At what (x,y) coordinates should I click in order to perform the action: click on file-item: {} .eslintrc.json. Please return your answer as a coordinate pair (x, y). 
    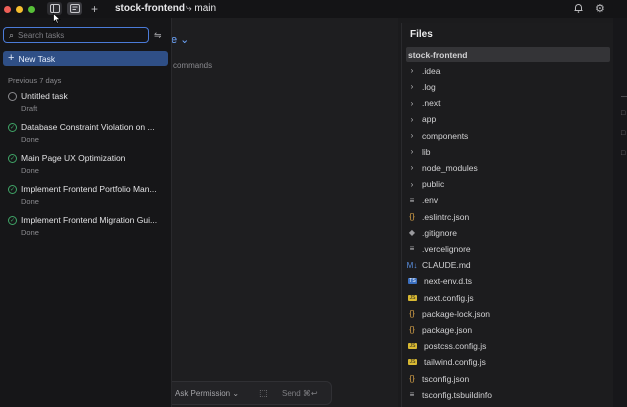
    Looking at the image, I should click on (508, 216).